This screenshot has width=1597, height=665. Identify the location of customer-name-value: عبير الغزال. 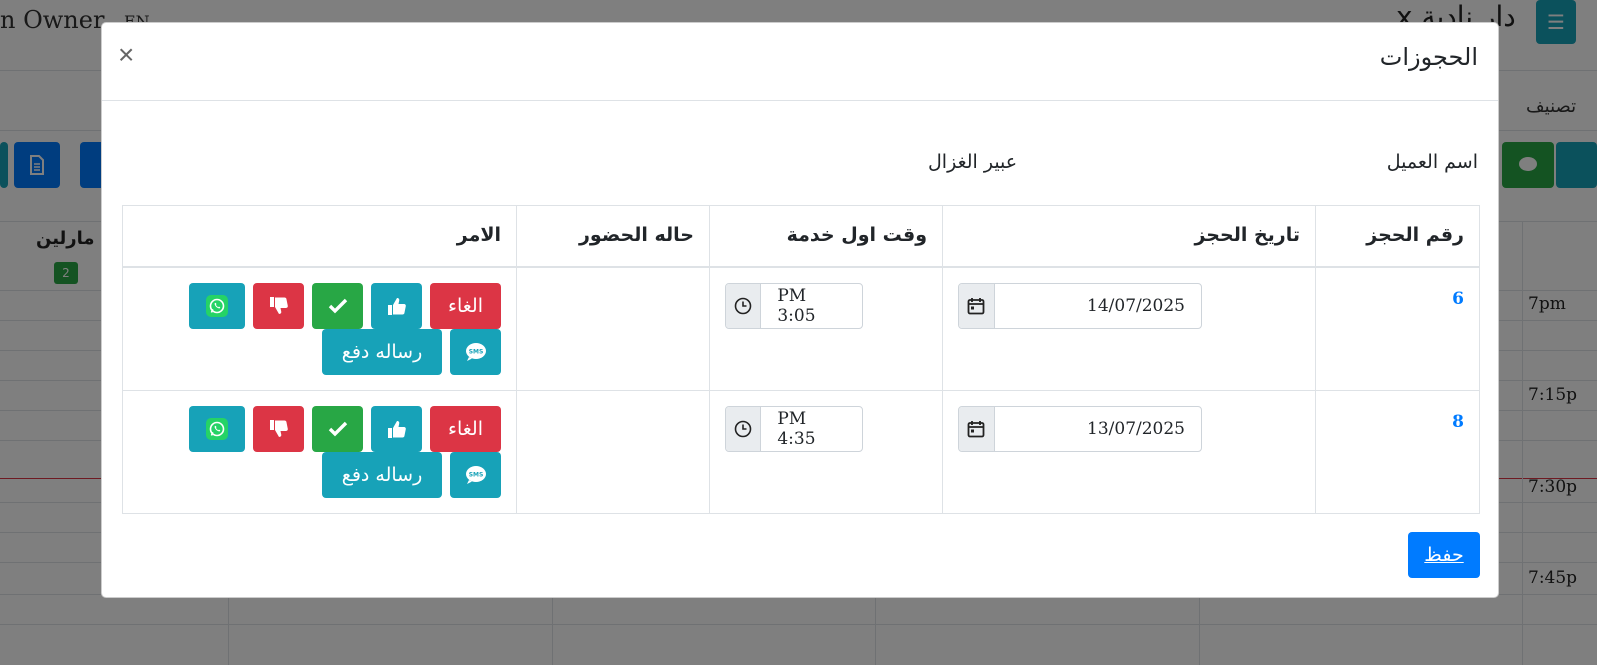
(973, 162).